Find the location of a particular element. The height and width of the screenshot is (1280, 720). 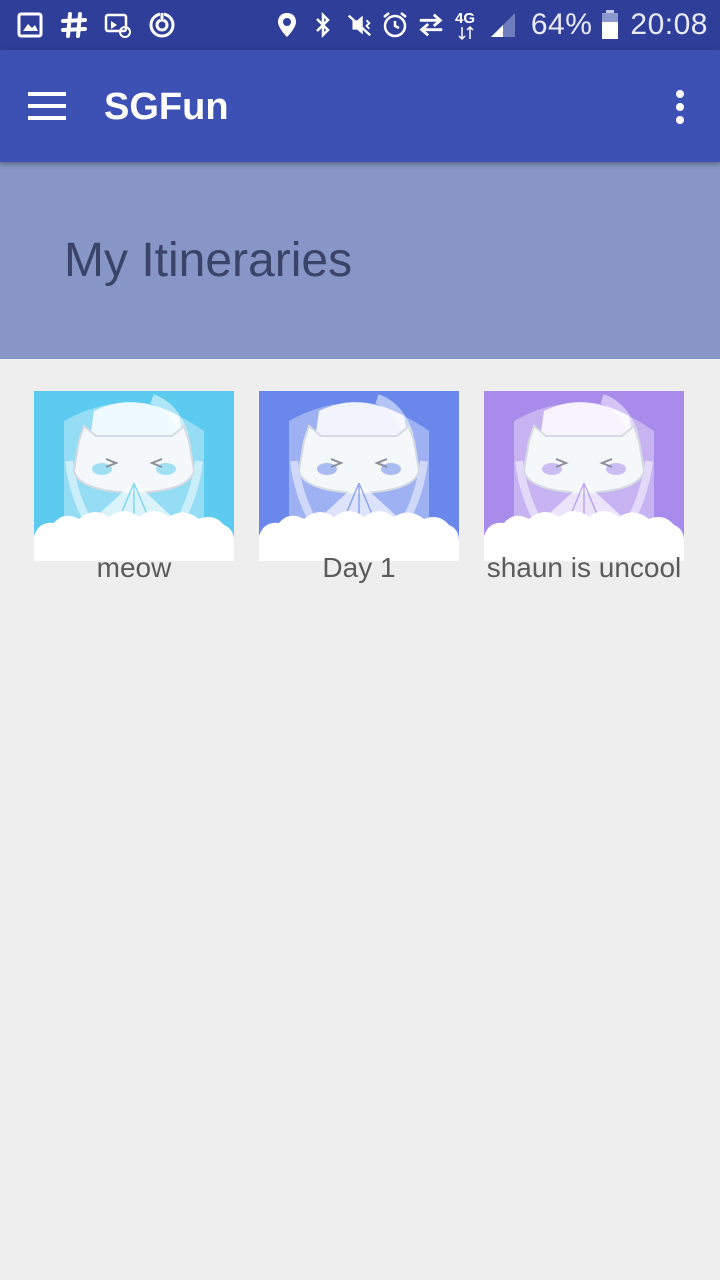

status-bar: 4G 64% 20:08 is located at coordinates (360, 25).